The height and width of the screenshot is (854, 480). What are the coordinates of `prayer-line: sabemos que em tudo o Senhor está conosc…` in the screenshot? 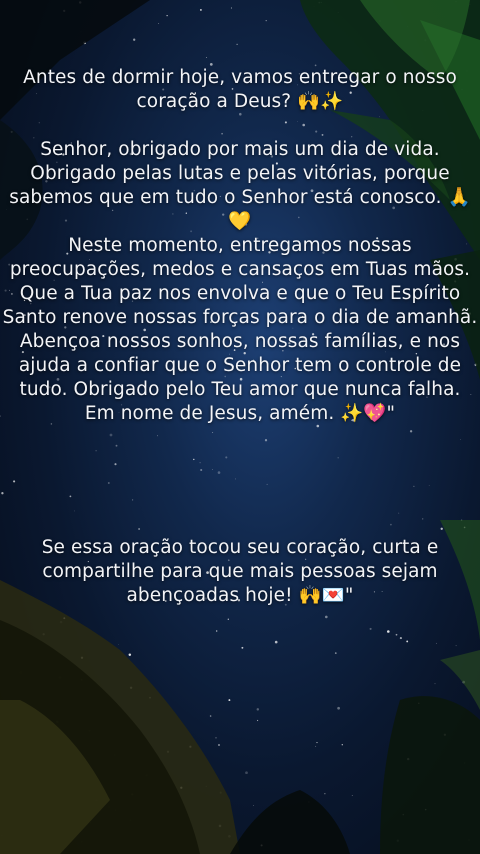 It's located at (240, 197).